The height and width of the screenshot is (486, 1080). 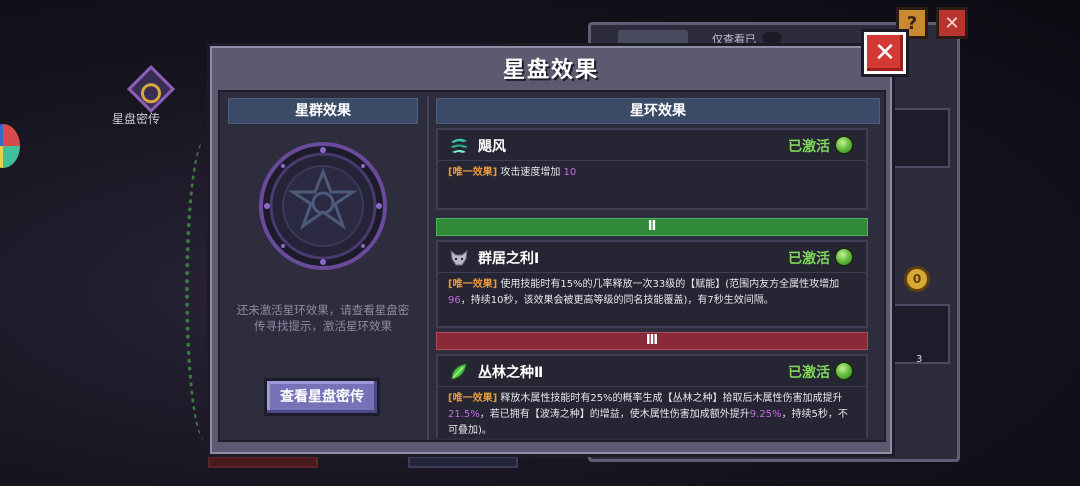 I want to click on effect-value: 9.25%, so click(x=765, y=414).